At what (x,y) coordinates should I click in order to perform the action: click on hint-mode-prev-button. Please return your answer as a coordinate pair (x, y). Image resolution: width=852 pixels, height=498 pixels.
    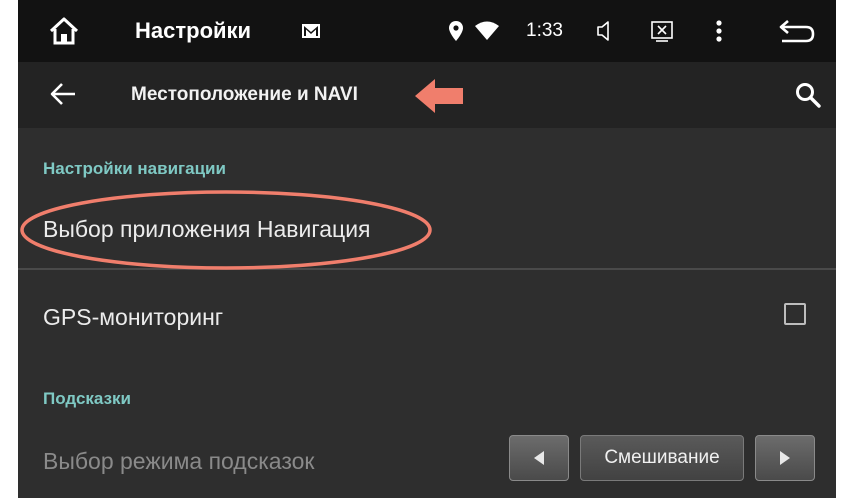
    Looking at the image, I should click on (539, 458).